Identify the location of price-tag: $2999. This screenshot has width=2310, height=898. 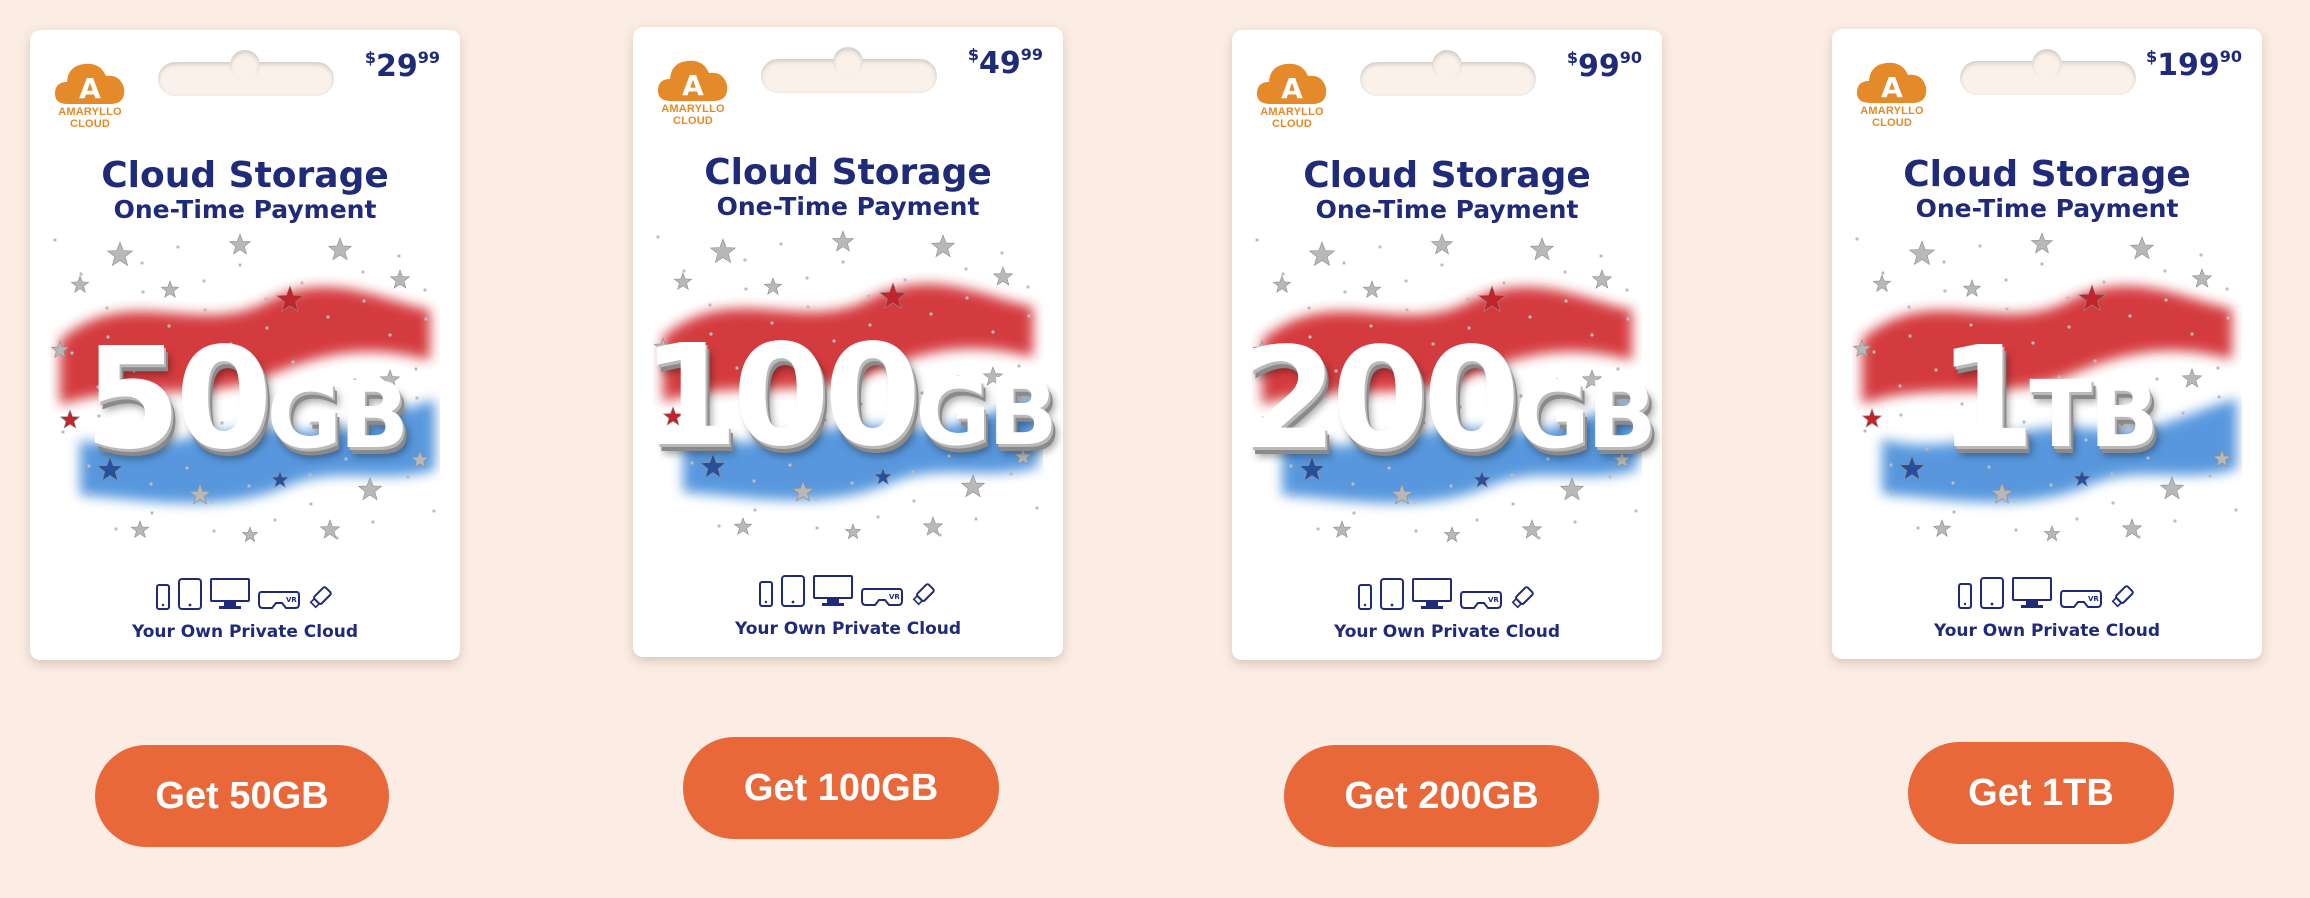
(402, 66).